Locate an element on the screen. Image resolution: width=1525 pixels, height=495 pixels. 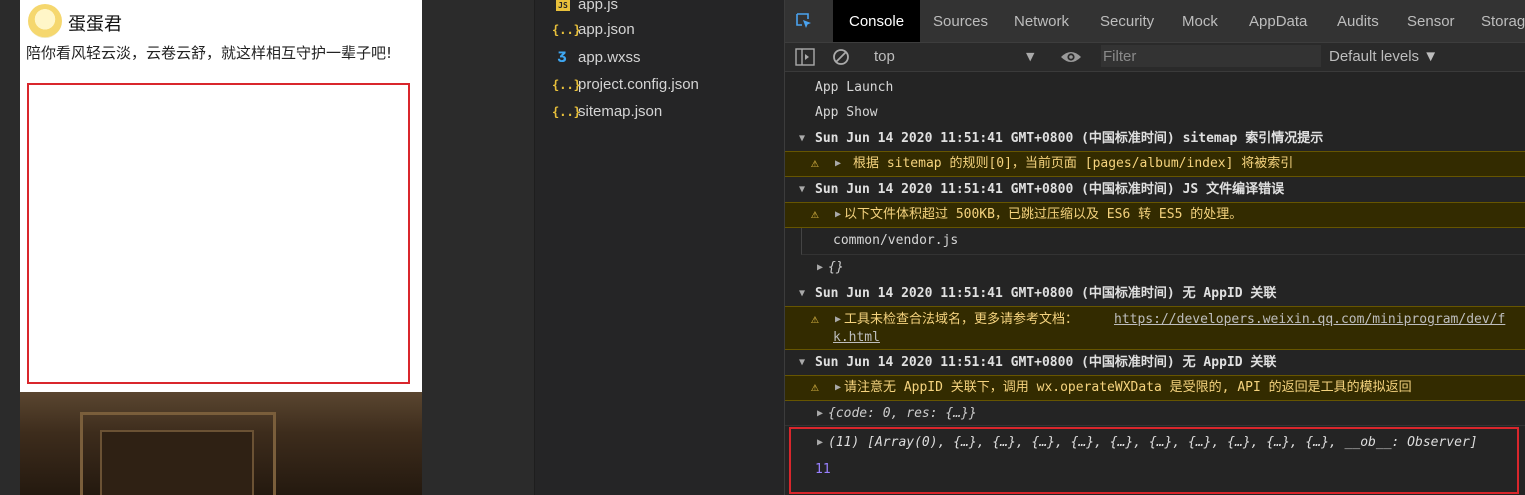
simulator-gutter is located at coordinates (10, 247).